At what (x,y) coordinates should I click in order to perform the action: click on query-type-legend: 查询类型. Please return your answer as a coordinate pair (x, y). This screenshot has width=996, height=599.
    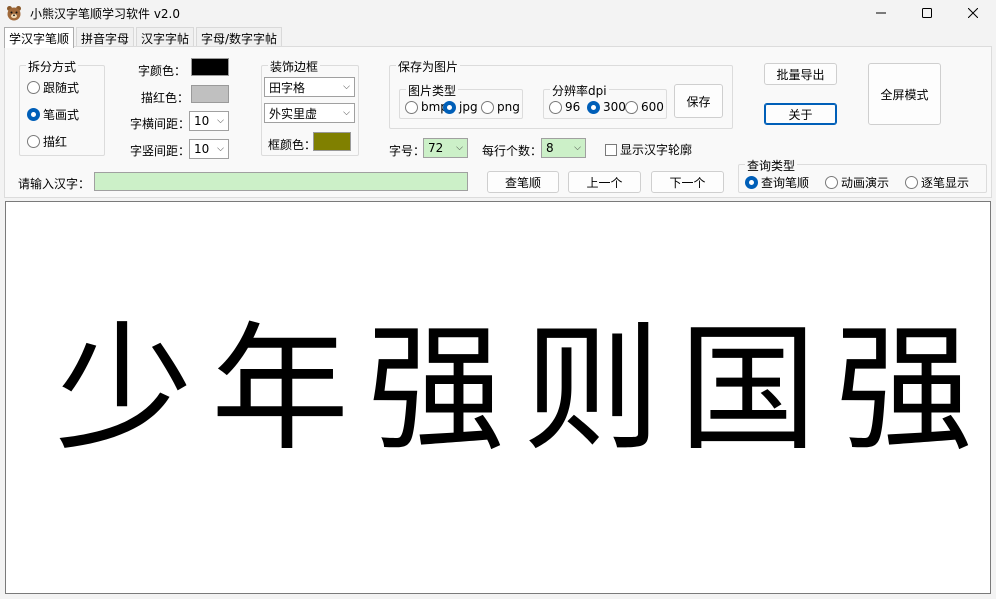
    Looking at the image, I should click on (771, 165).